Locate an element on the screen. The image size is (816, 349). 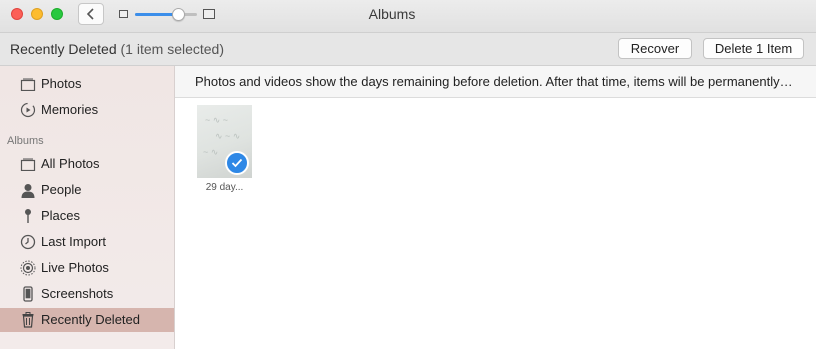
sidebar-item-recently-deleted: Recently Deleted is located at coordinates (87, 320).